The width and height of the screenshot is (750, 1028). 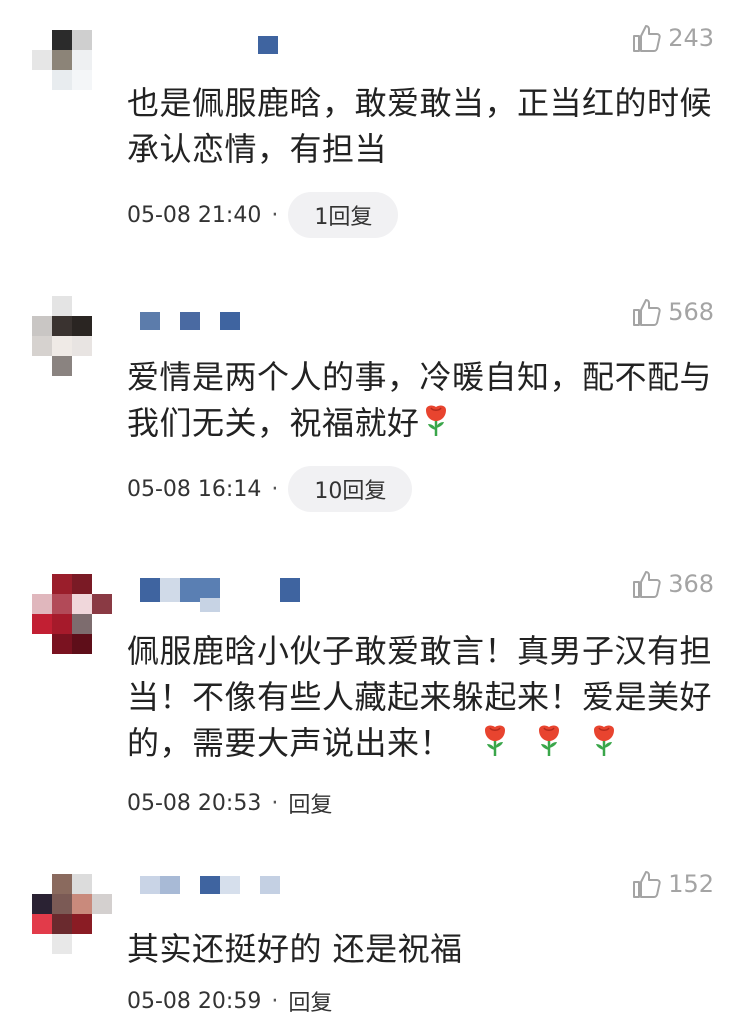 I want to click on like-button: 368, so click(x=672, y=584).